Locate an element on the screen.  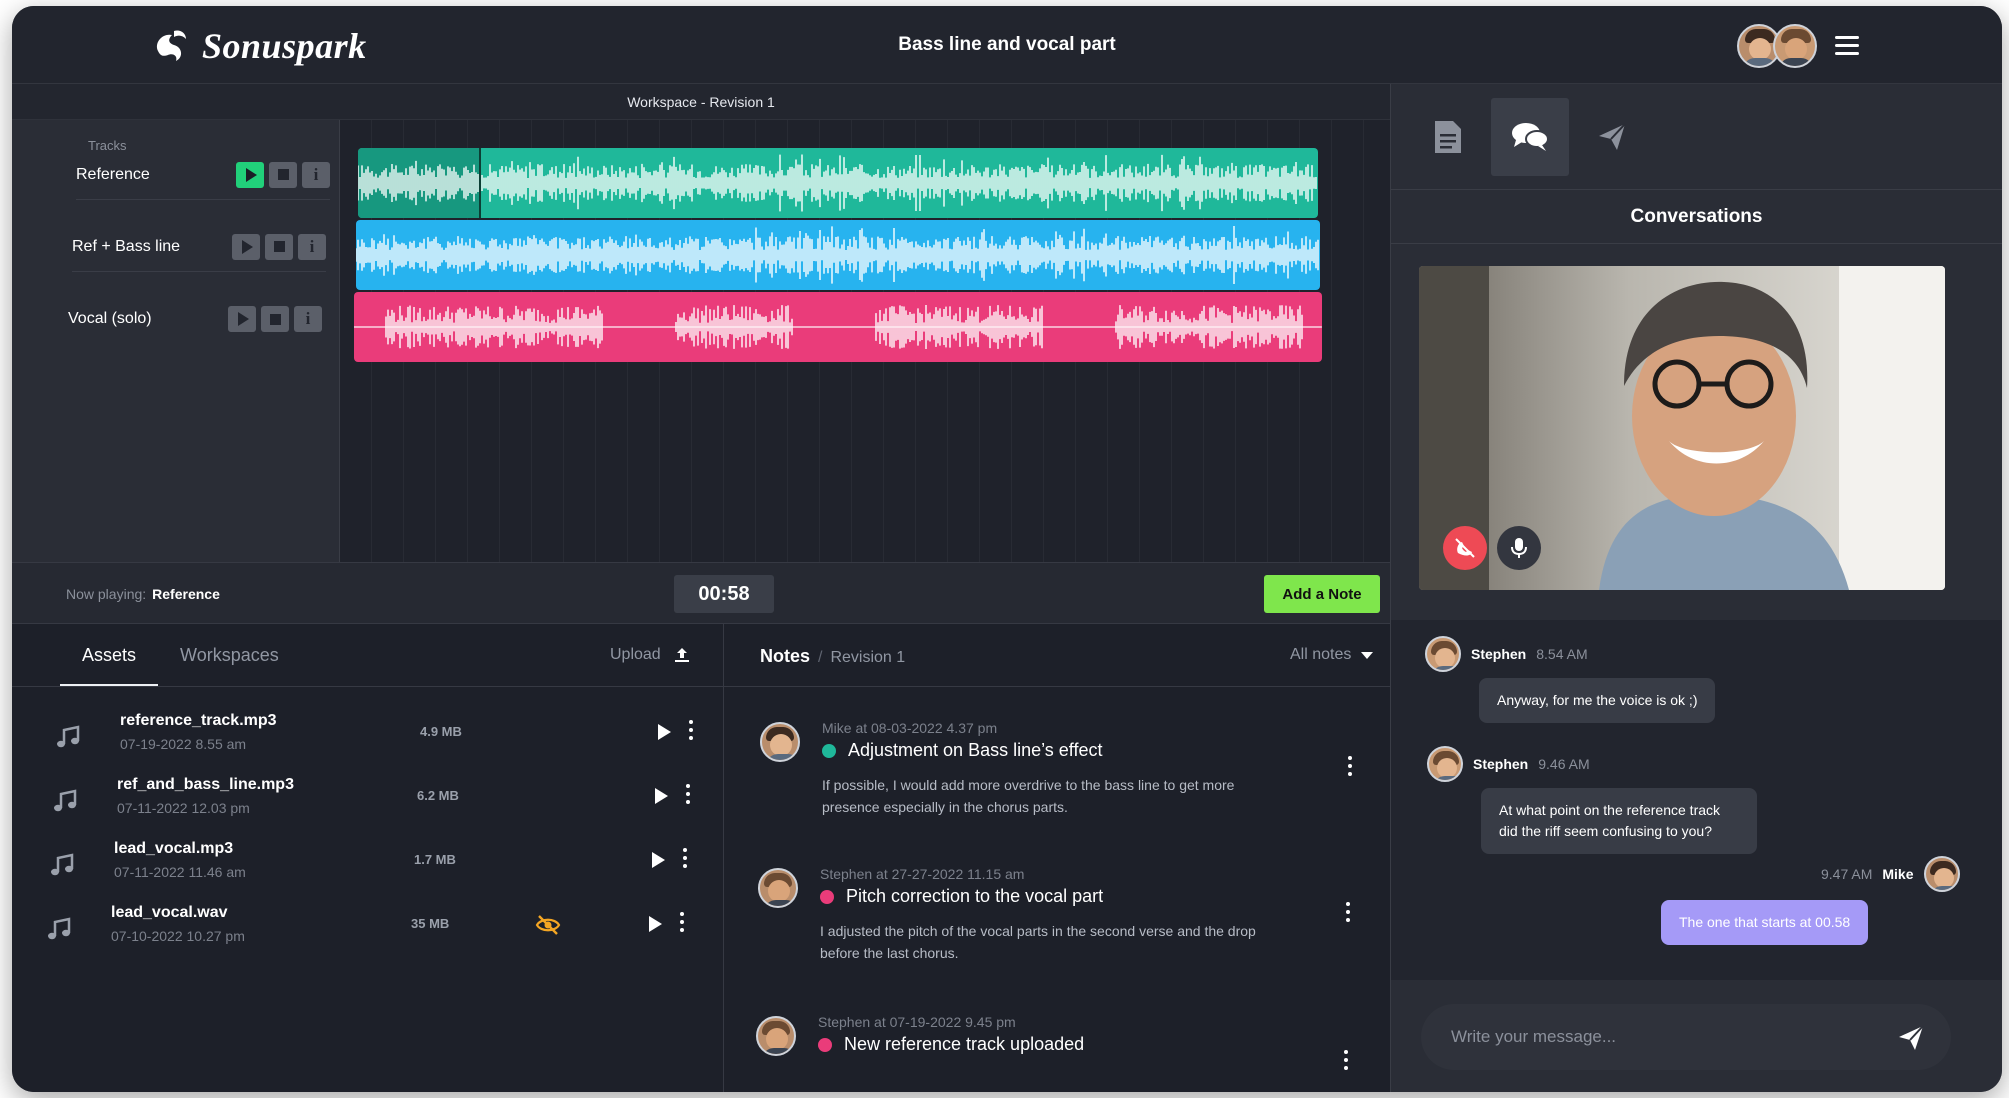
project-title: Bass line and vocal part is located at coordinates (1007, 44).